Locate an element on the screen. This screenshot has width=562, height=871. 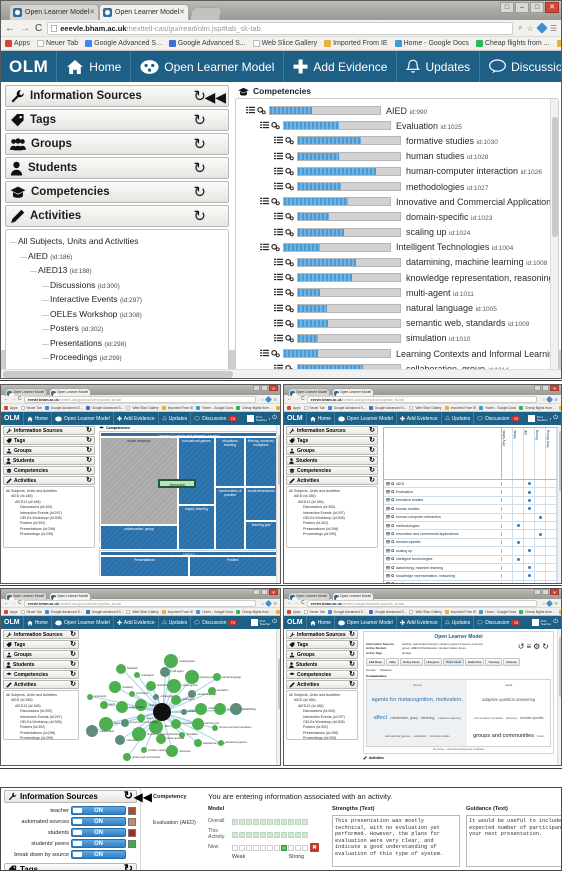
back-button: ← is located at coordinates (6, 603).